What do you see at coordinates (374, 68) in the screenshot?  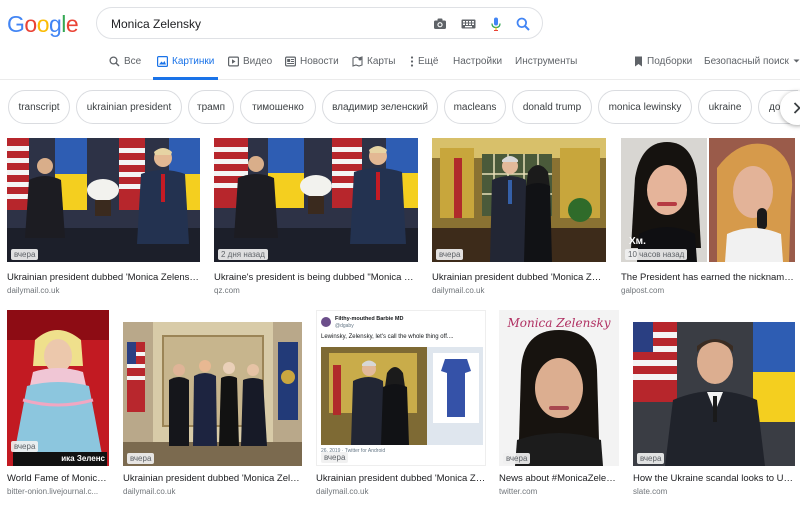 I see `tab-maps: Карты` at bounding box center [374, 68].